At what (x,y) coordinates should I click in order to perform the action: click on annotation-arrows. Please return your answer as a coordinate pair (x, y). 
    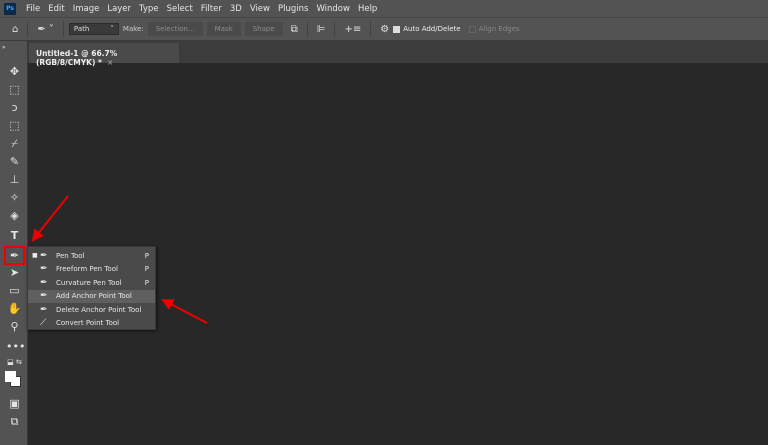
    Looking at the image, I should click on (119, 259).